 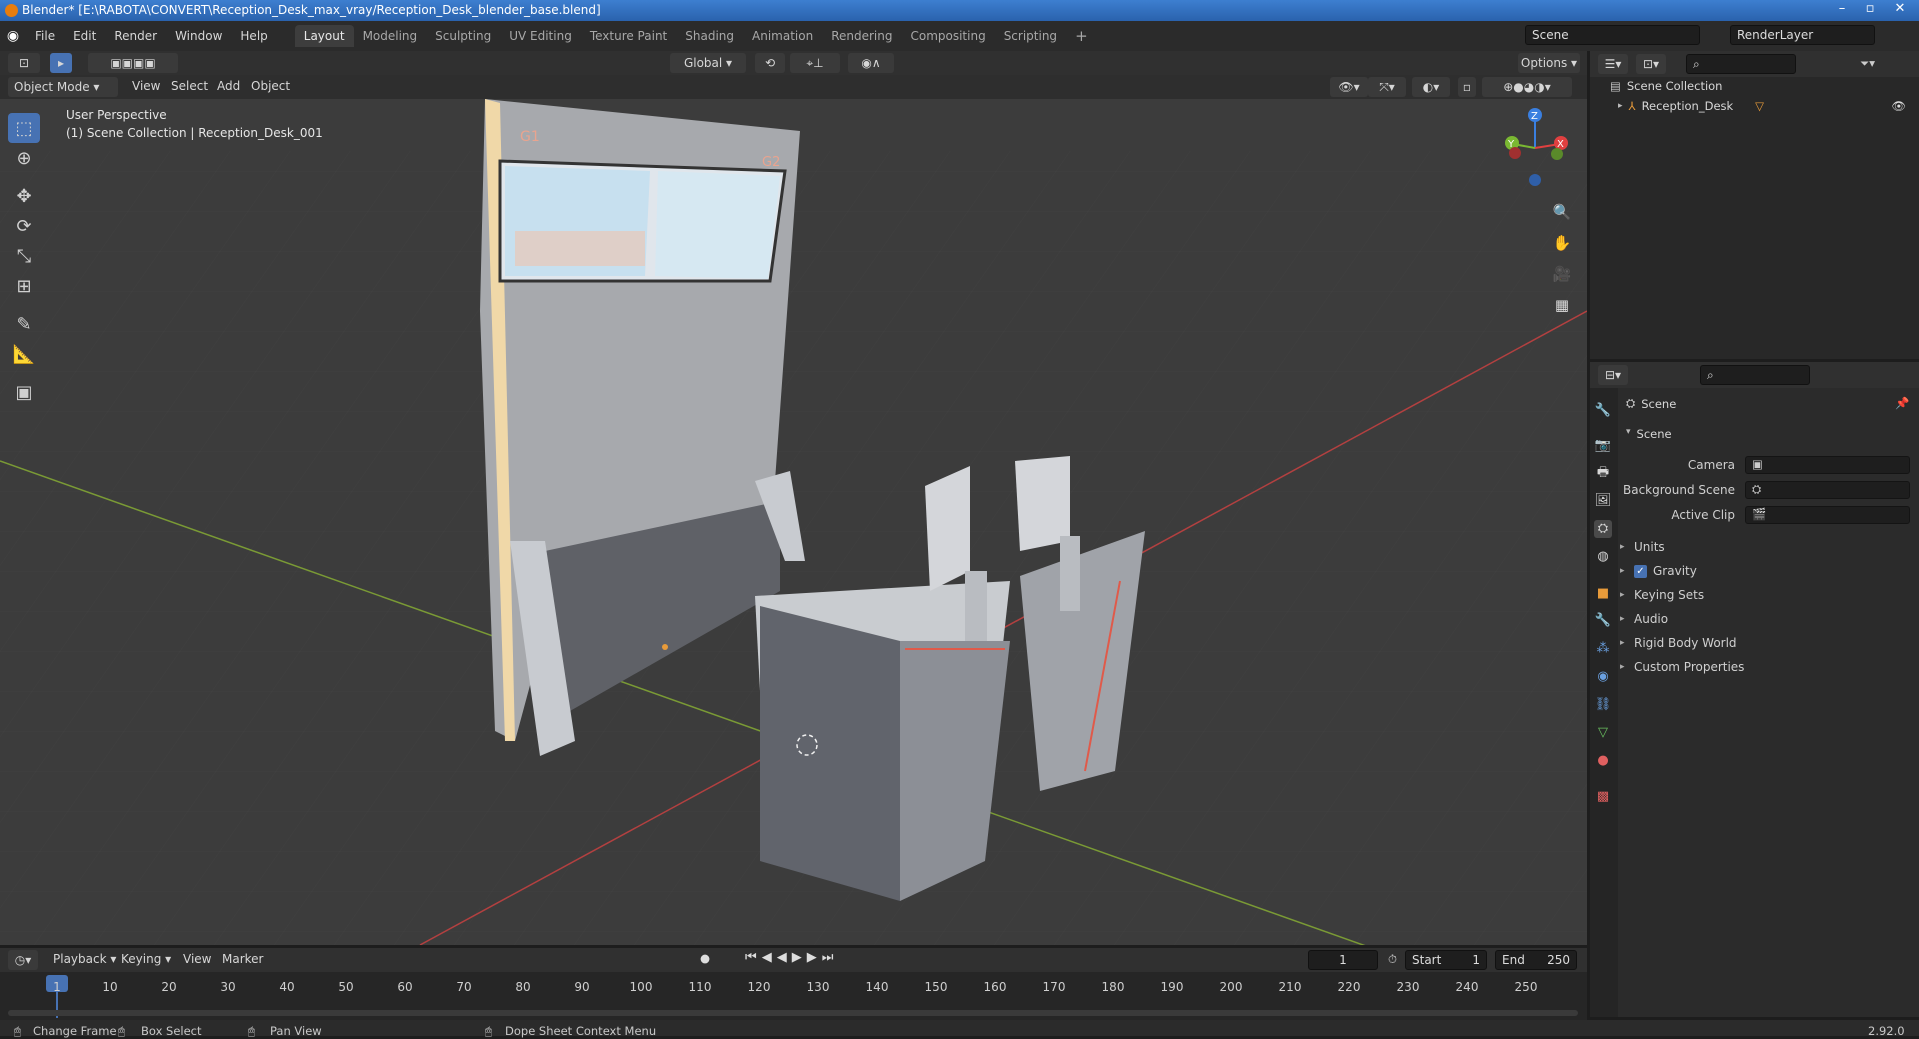 What do you see at coordinates (1603, 677) in the screenshot?
I see `physics-tab-icon: ◉` at bounding box center [1603, 677].